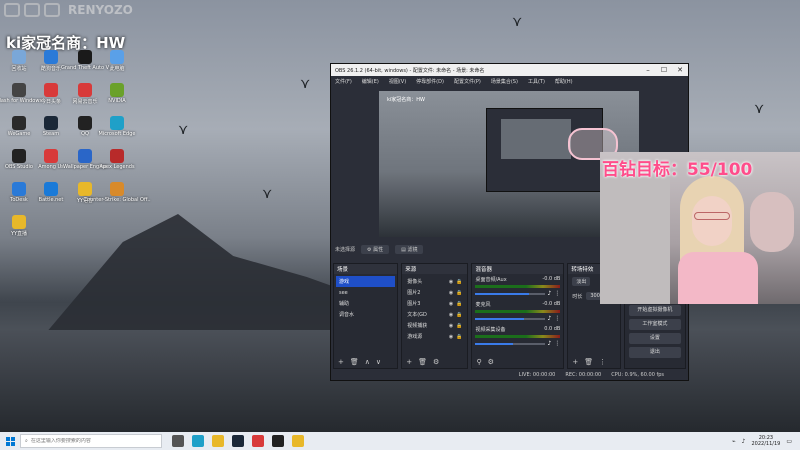 The image size is (800, 450). What do you see at coordinates (298, 441) in the screenshot?
I see `yy-icon` at bounding box center [298, 441].